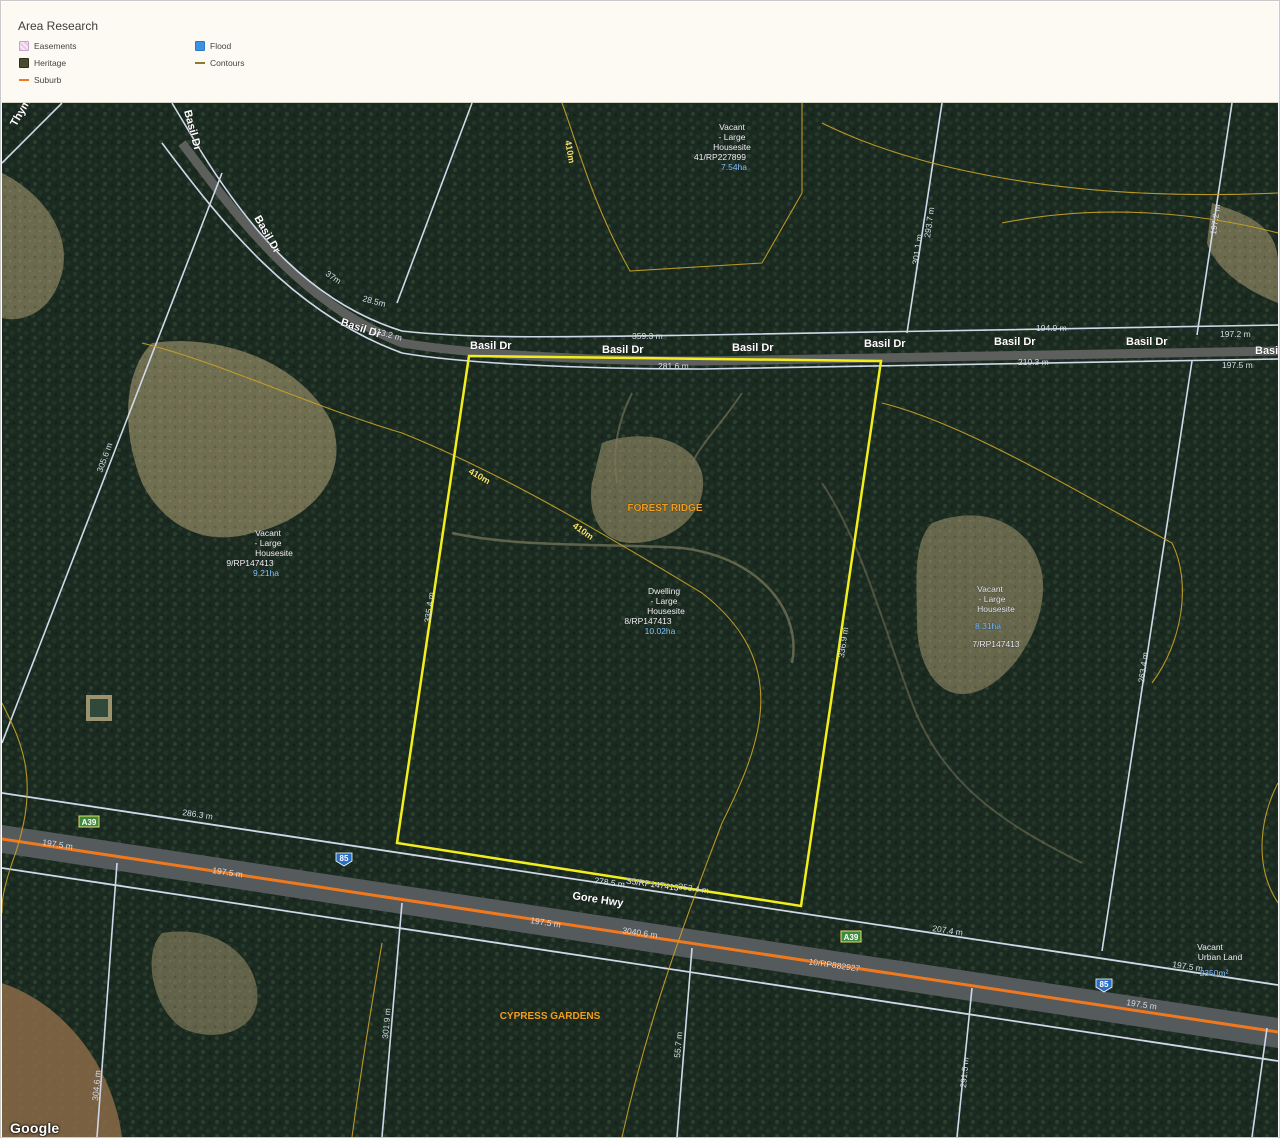 The image size is (1280, 1138). I want to click on lot-41-lotplan: 41/RP227899, so click(720, 157).